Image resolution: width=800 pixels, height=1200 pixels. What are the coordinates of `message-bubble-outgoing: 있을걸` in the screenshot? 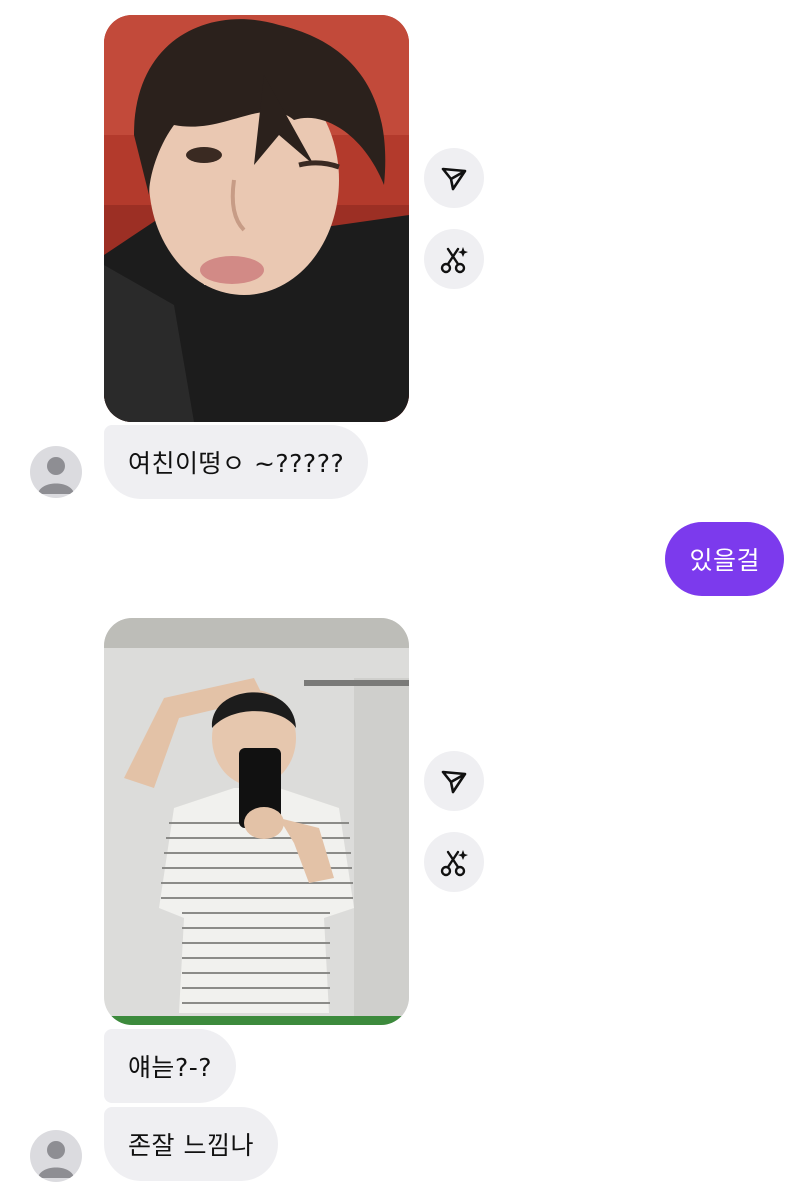 It's located at (724, 559).